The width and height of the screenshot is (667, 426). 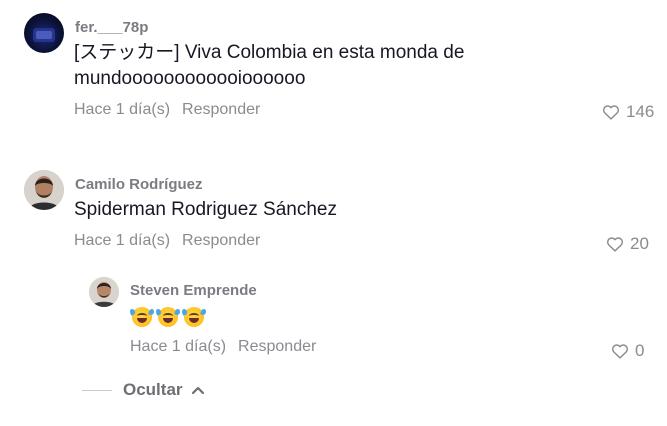 I want to click on like-button: 0, so click(x=627, y=351).